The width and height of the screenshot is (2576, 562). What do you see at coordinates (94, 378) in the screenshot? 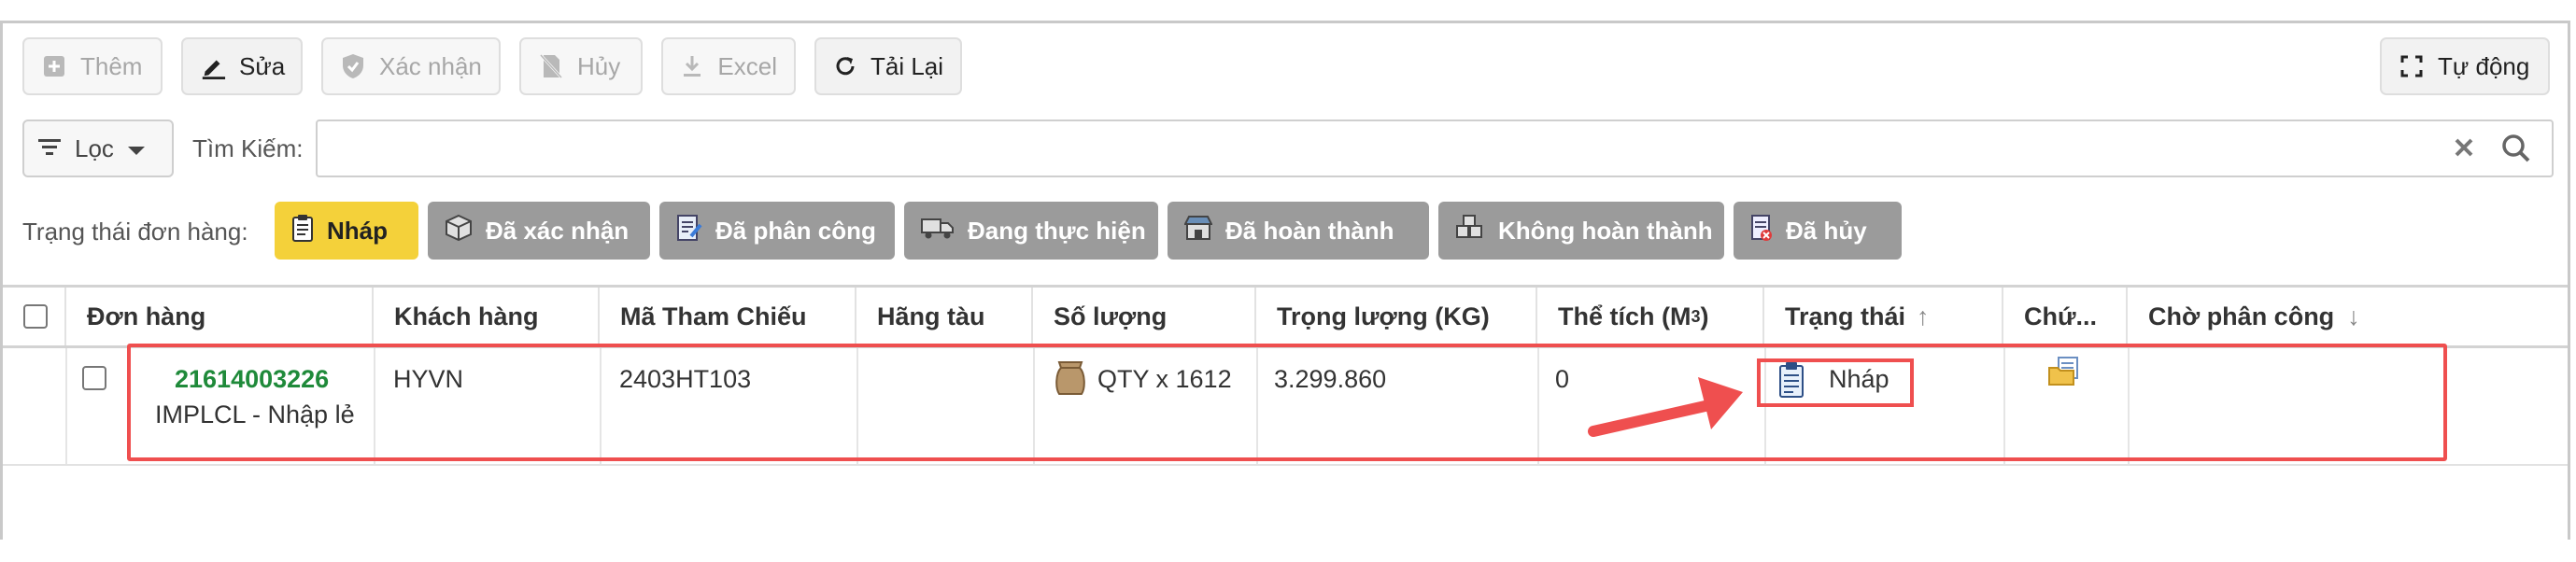
I see `row-checkbox` at bounding box center [94, 378].